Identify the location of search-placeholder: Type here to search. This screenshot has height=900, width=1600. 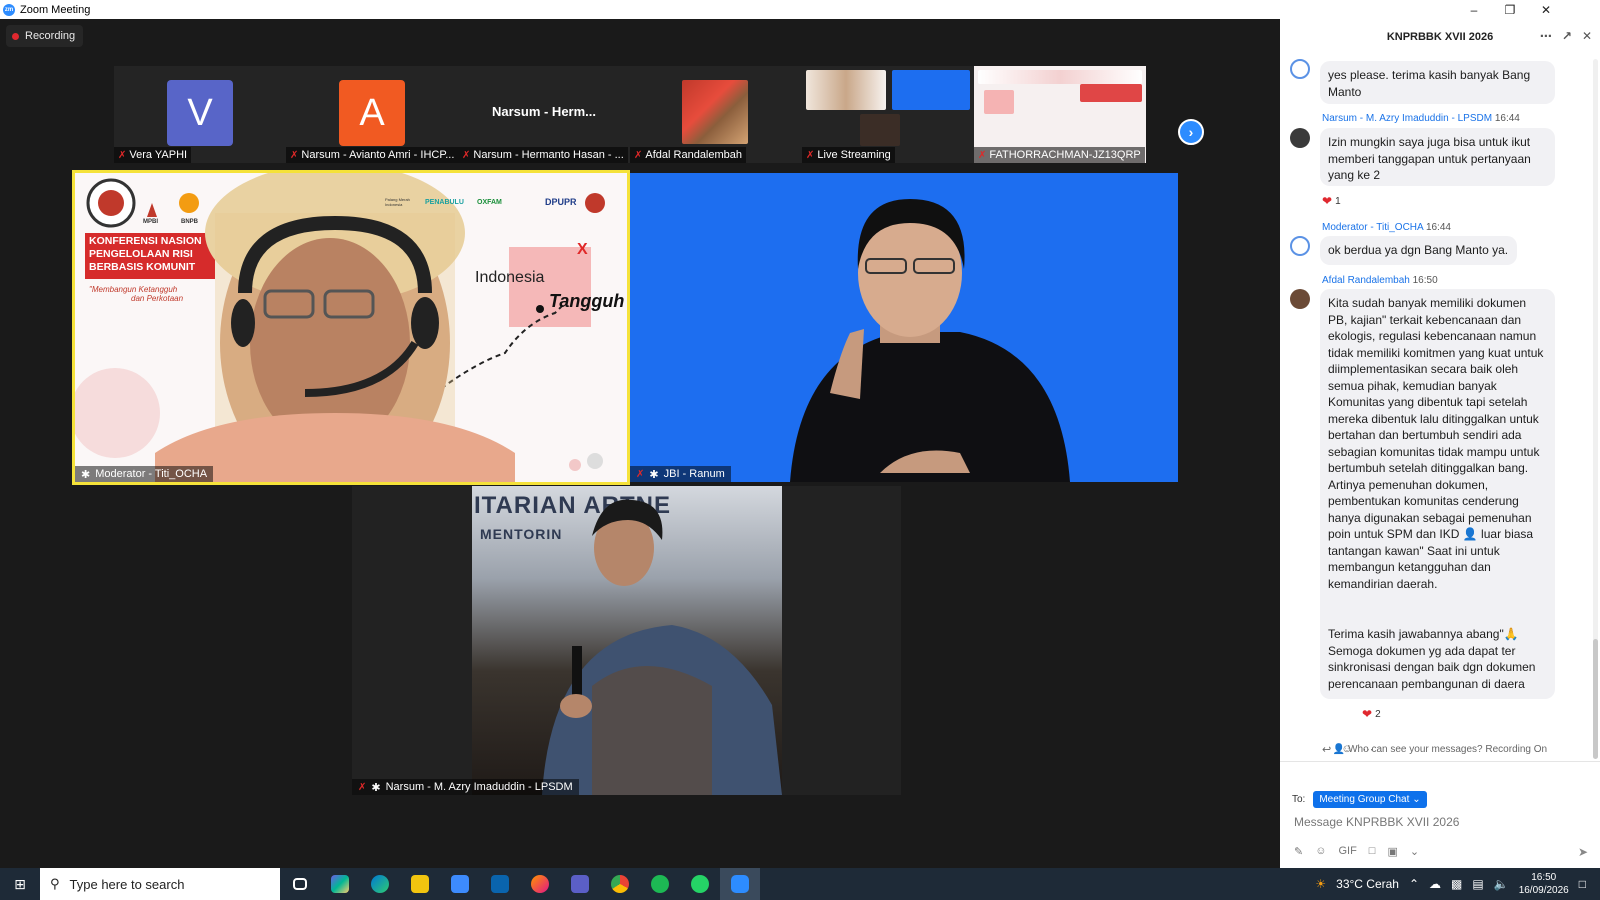
(127, 884).